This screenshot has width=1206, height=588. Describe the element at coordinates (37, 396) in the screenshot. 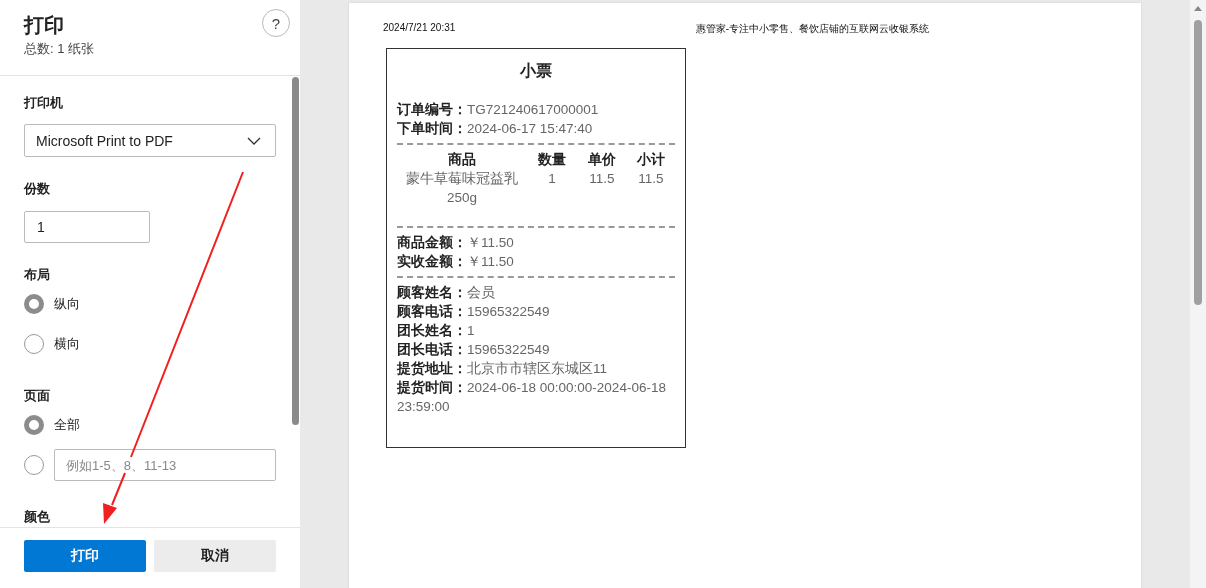

I see `section-label: 页面` at that location.